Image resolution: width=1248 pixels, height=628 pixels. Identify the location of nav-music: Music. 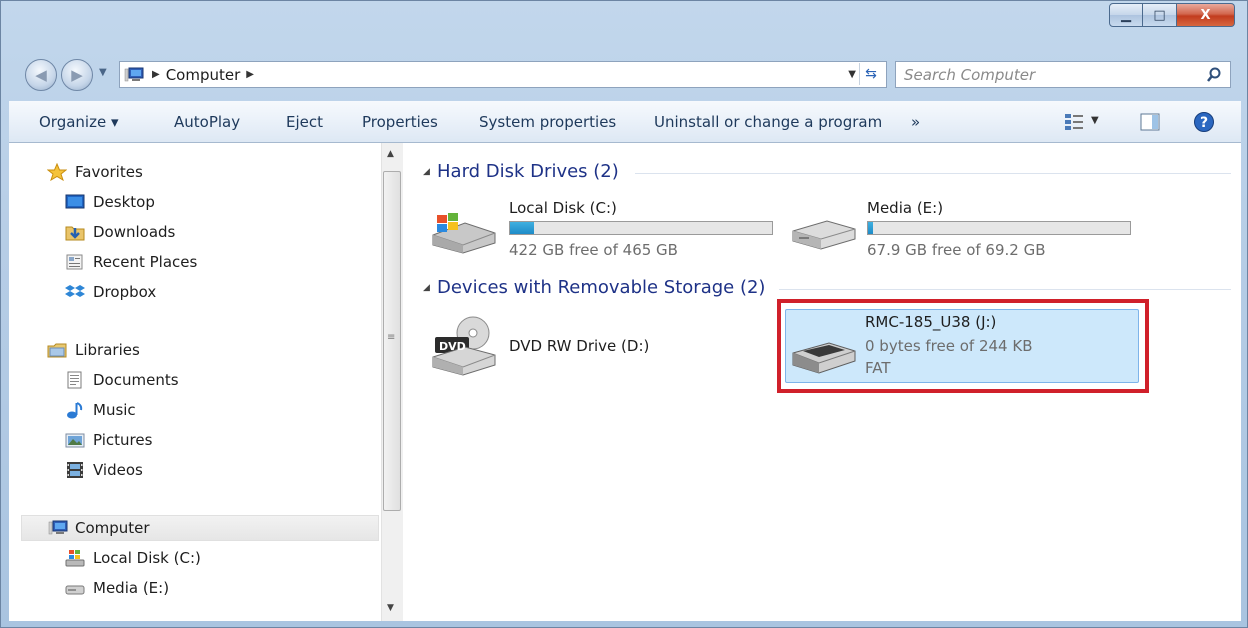
(195, 410).